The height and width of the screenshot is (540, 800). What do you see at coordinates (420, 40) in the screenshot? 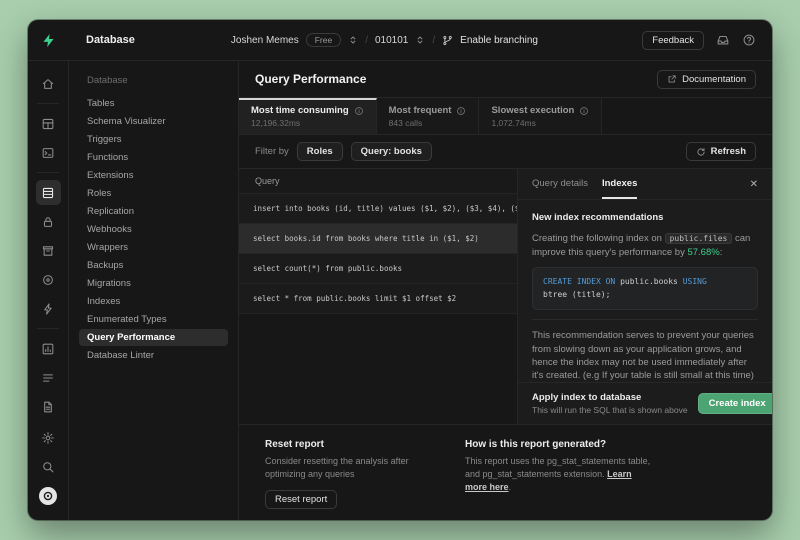
I see `project-selector-chevron-icon` at bounding box center [420, 40].